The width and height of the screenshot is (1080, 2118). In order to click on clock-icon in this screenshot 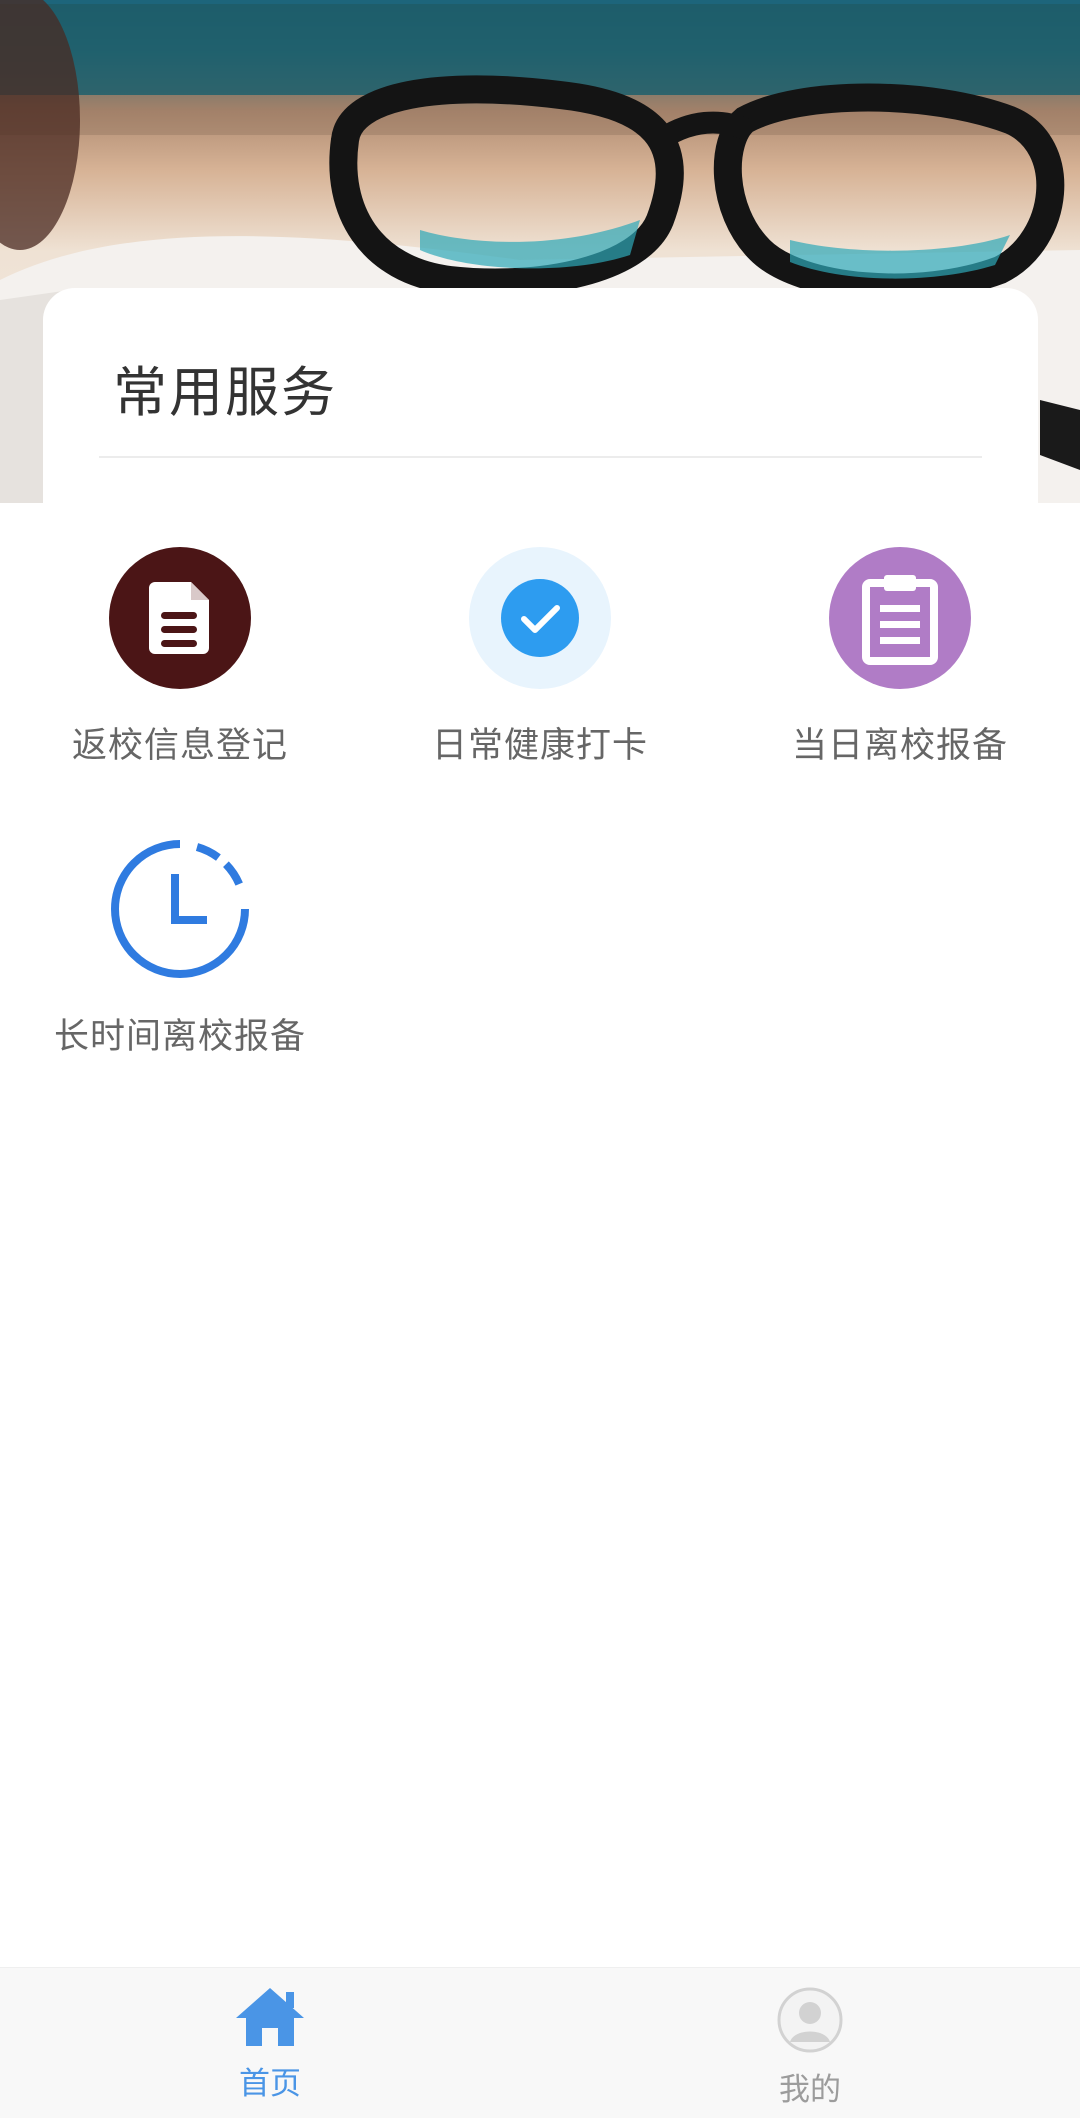, I will do `click(180, 909)`.